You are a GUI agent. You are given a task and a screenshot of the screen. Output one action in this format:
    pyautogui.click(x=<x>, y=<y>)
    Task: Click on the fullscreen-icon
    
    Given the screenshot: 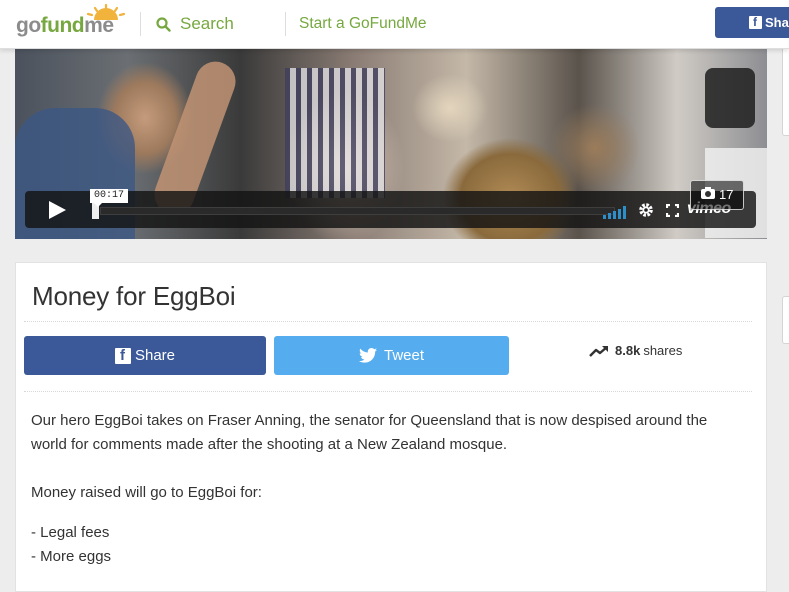 What is the action you would take?
    pyautogui.click(x=672, y=210)
    